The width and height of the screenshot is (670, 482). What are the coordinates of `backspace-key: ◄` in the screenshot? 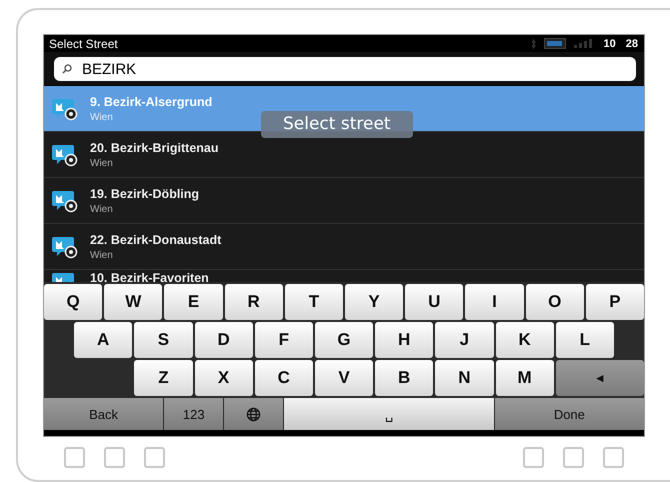 It's located at (600, 378).